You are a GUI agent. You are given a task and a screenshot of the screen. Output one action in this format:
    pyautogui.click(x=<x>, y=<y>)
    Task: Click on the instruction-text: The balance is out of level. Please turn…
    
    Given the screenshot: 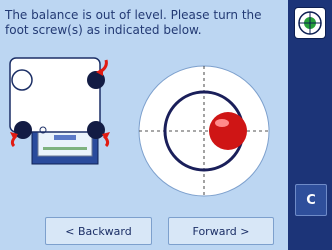 What is the action you would take?
    pyautogui.click(x=133, y=22)
    